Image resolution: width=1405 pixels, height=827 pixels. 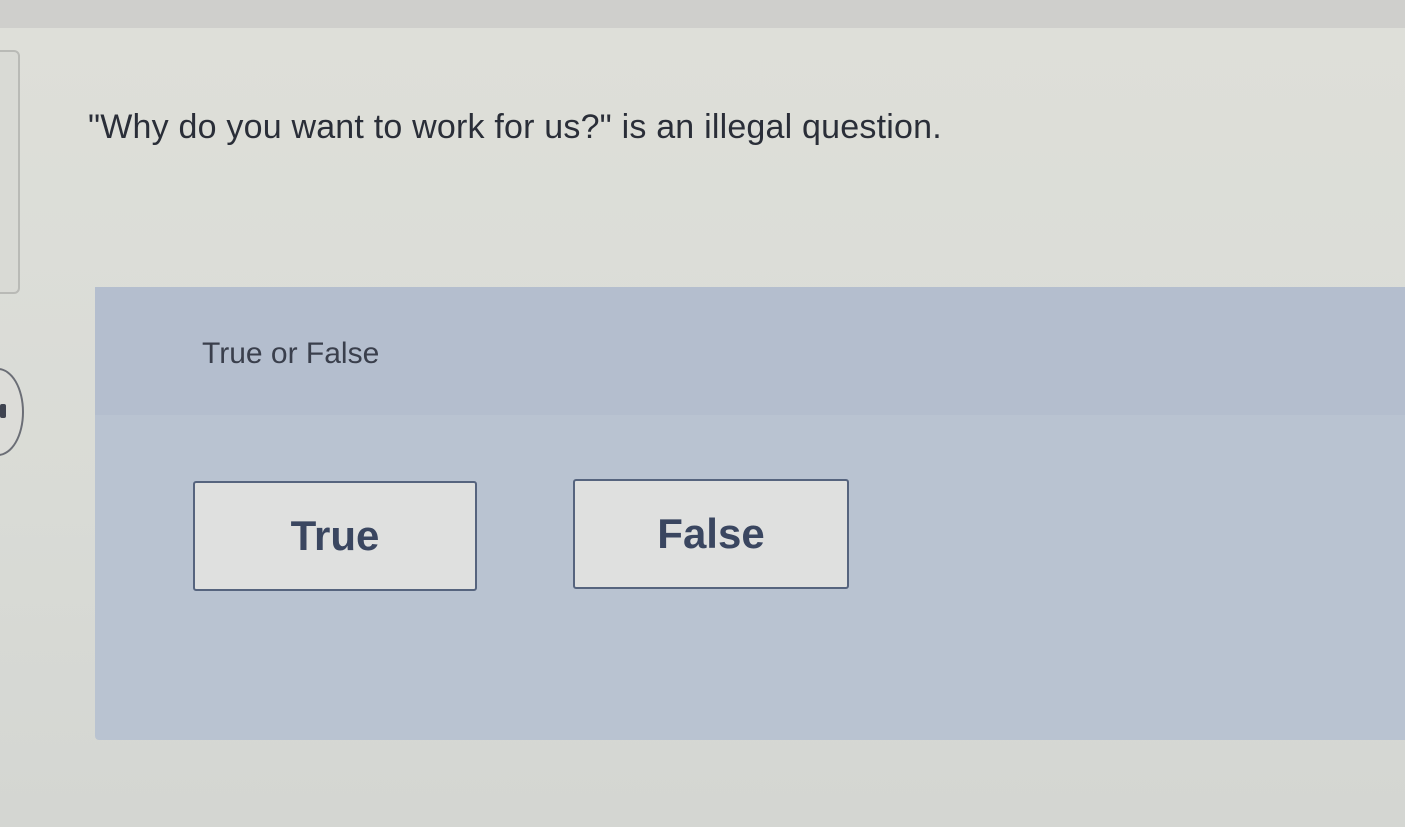 I want to click on answer-prompt: True or False, so click(x=291, y=353).